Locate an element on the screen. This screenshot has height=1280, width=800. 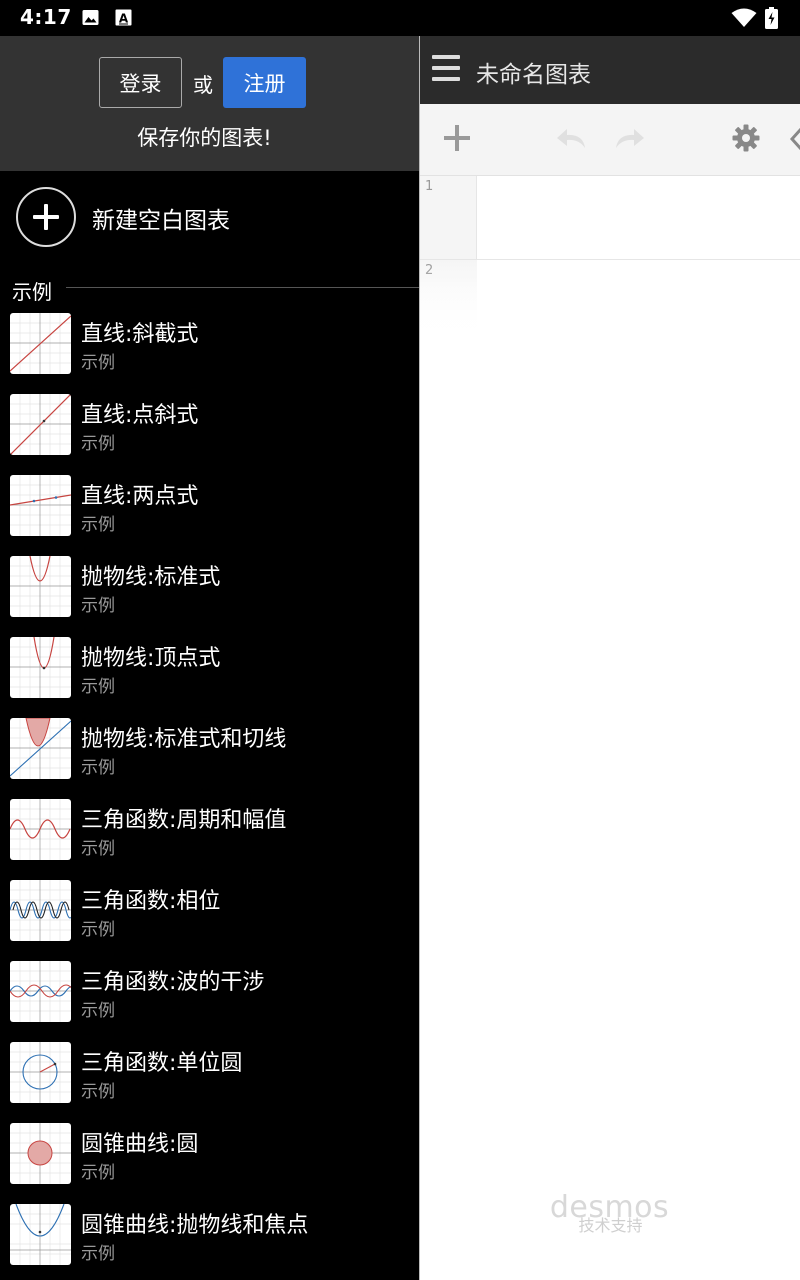
expression-gutter: 1 is located at coordinates (448, 217).